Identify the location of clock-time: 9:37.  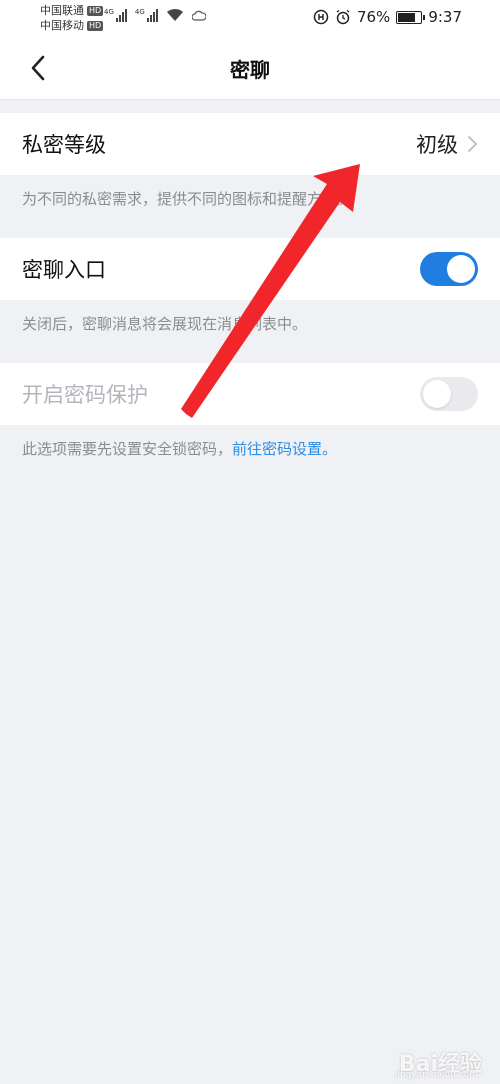
(445, 17).